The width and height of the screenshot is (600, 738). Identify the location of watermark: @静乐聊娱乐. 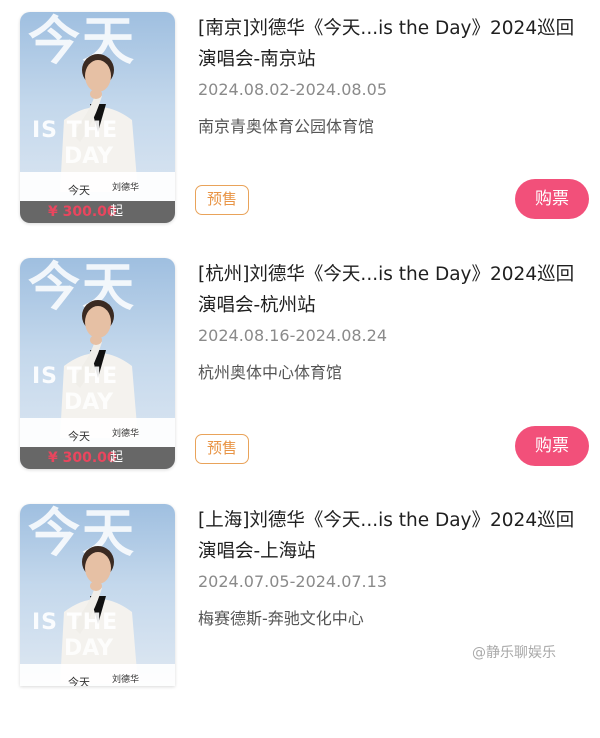
(514, 653).